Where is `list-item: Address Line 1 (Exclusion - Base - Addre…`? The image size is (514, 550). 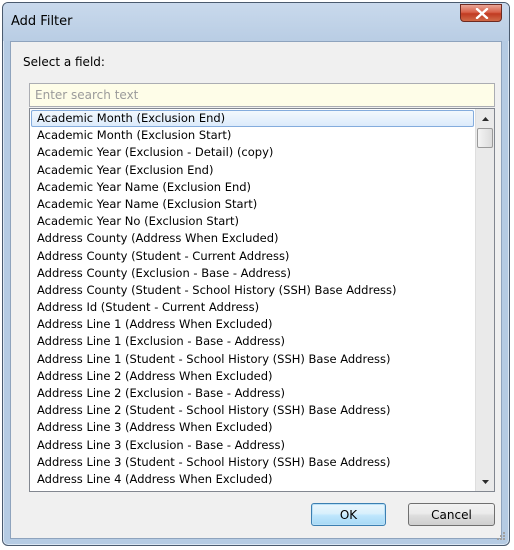
list-item: Address Line 1 (Exclusion - Base - Addre… is located at coordinates (252, 341).